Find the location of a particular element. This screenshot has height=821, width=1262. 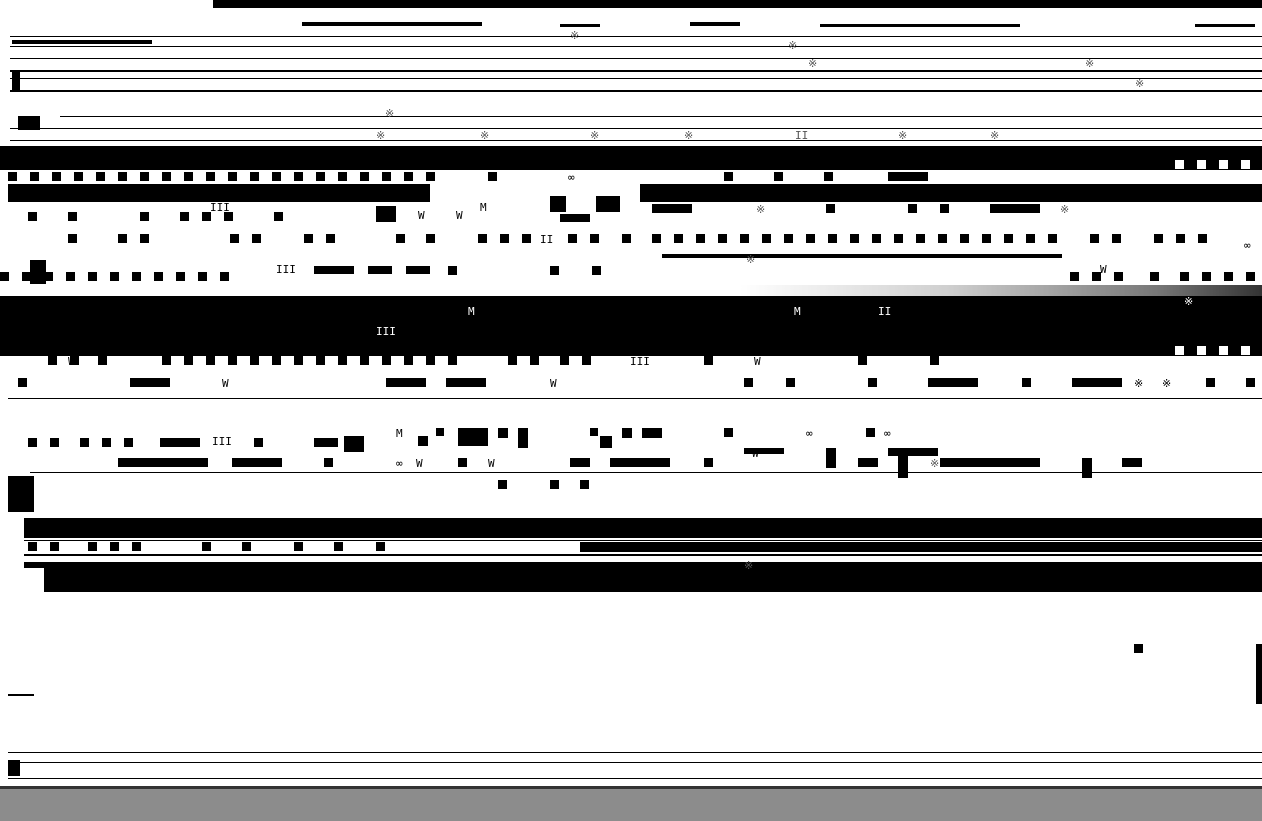

top-bar is located at coordinates (737, 4).